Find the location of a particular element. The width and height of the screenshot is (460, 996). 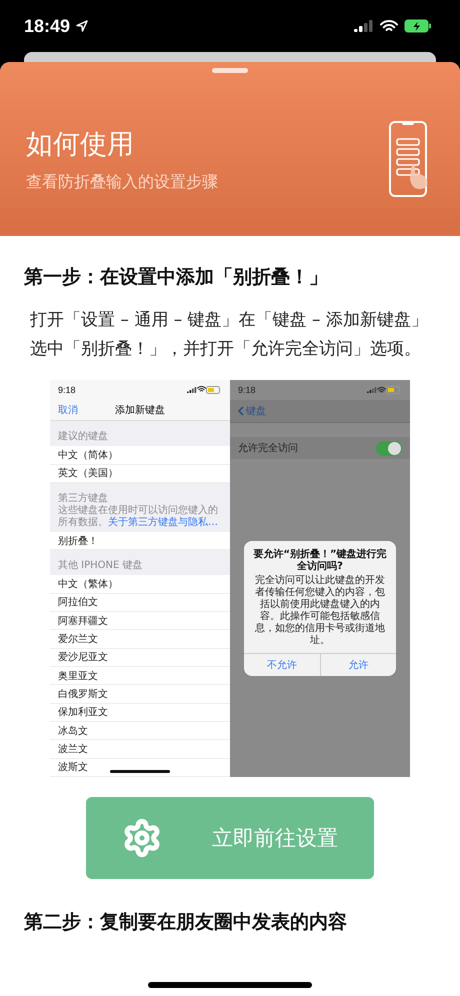

section-header: 其他 IPHONE 键盘 is located at coordinates (100, 566).